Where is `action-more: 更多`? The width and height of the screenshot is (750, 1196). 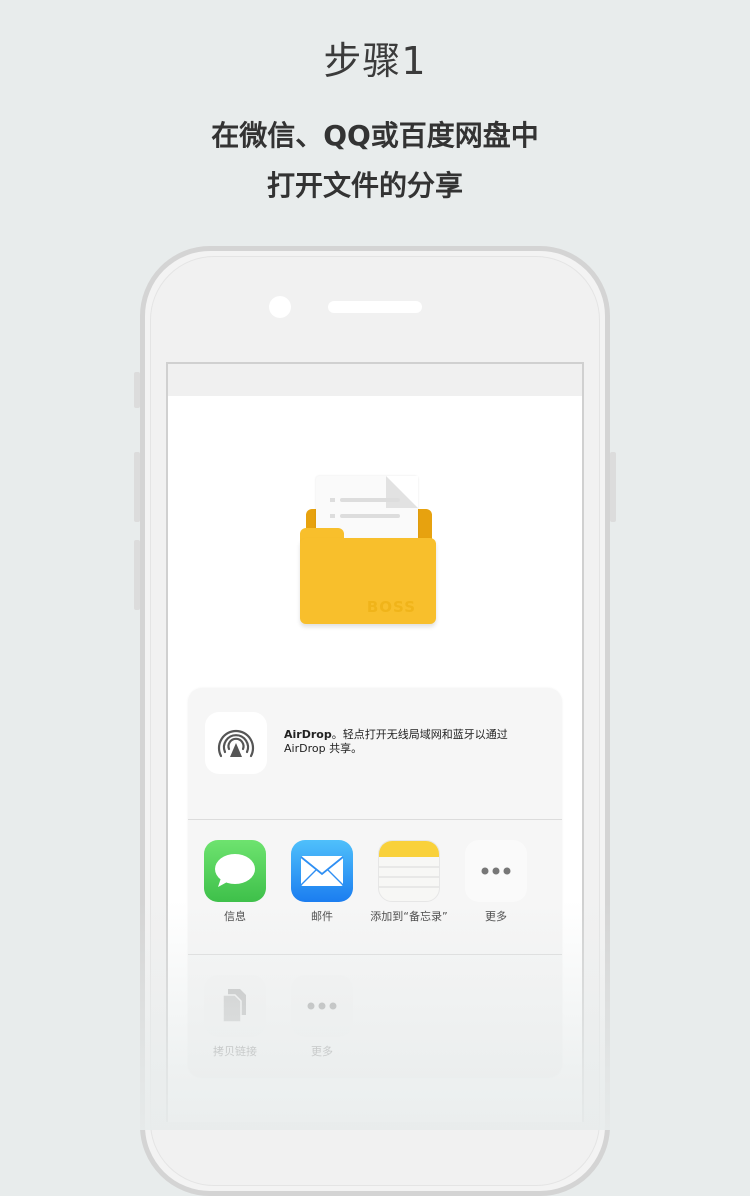
action-more: 更多 is located at coordinates (322, 1016).